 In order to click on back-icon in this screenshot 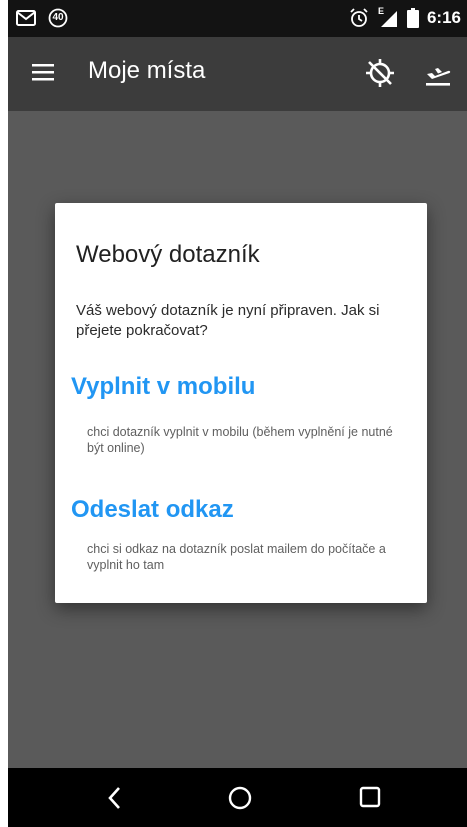, I will do `click(114, 798)`.